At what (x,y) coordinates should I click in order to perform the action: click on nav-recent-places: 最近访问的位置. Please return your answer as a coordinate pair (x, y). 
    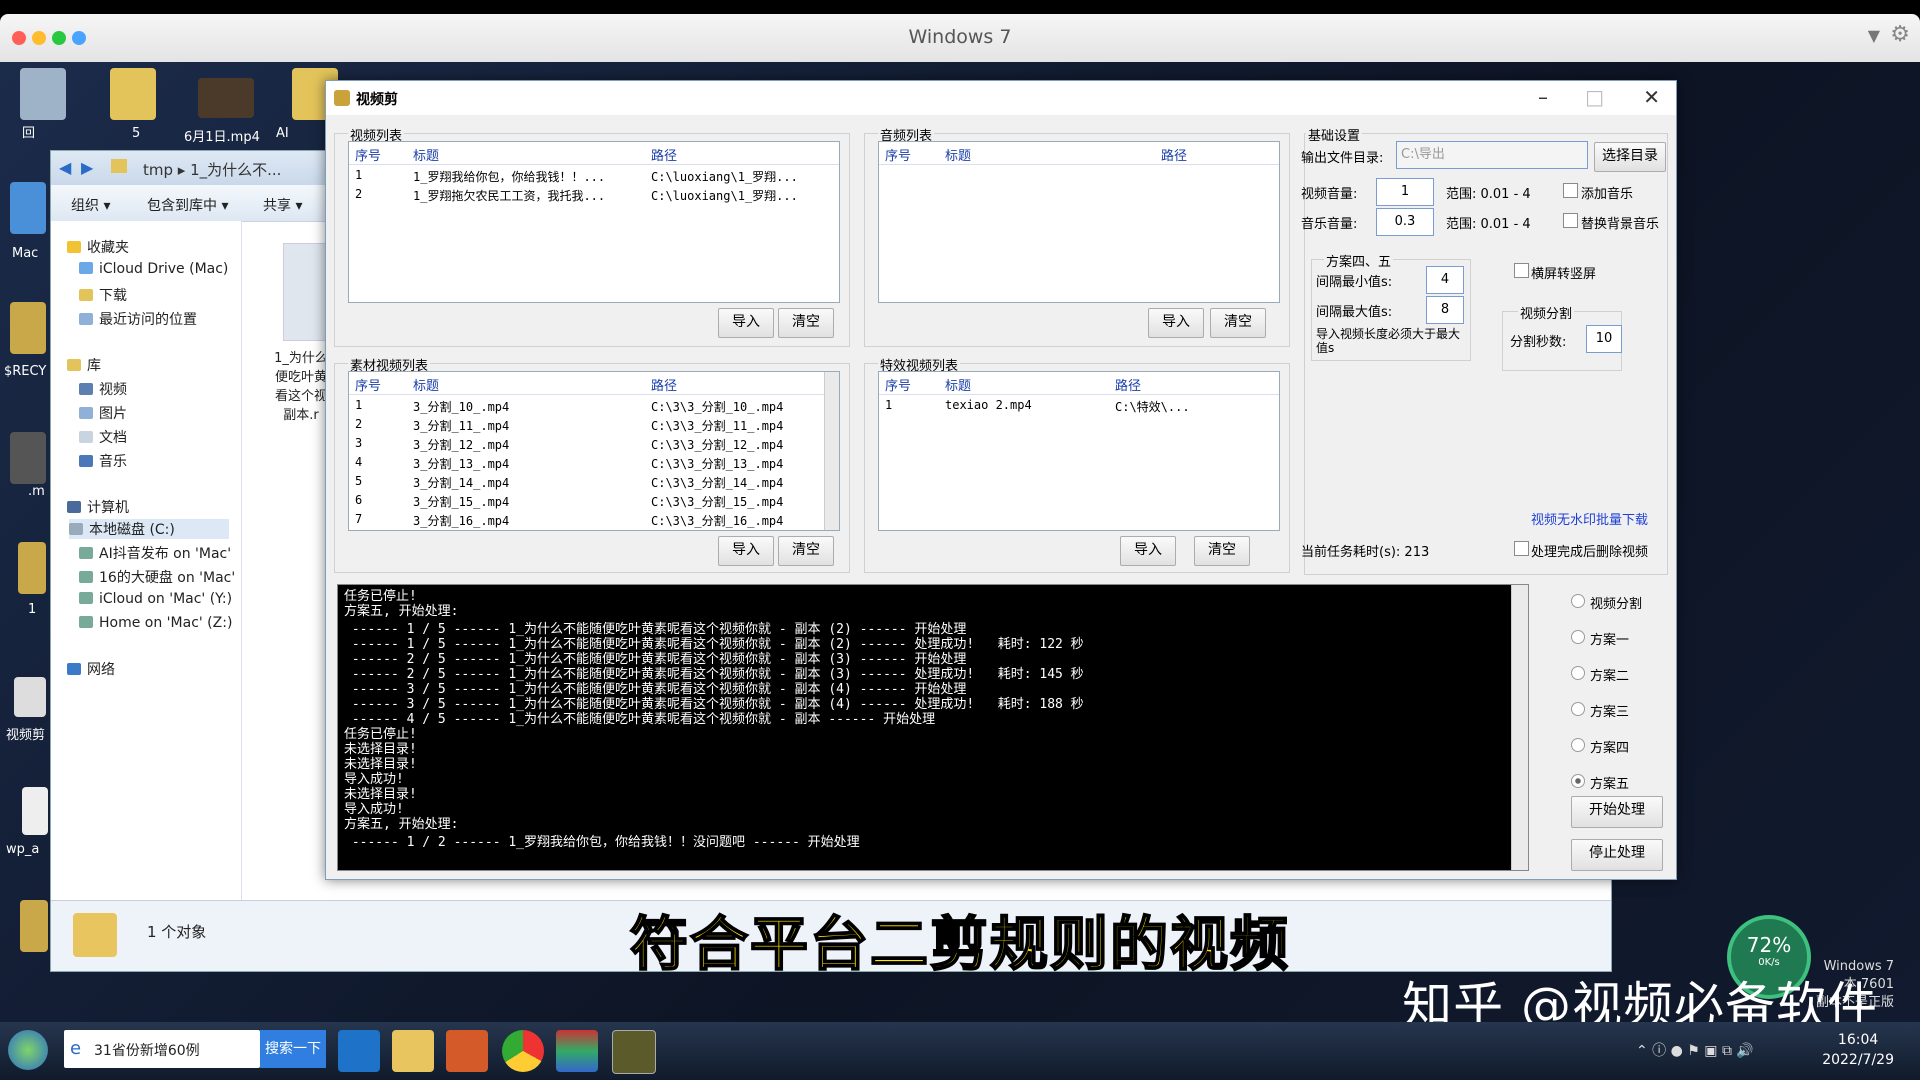
    Looking at the image, I should click on (138, 319).